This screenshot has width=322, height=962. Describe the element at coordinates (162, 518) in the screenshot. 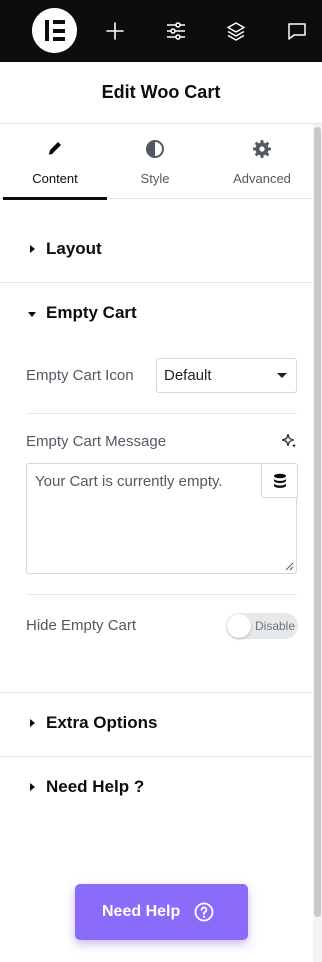

I see `empty-cart-message-field: Your Cart is currently empty.` at that location.